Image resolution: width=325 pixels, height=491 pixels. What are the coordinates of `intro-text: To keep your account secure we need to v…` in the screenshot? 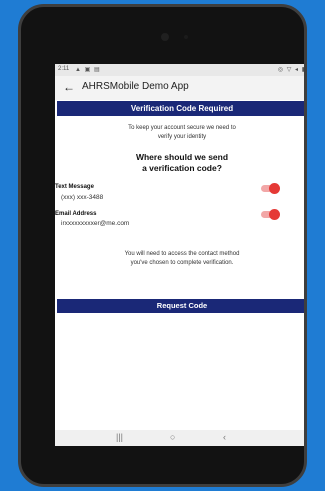 It's located at (179, 133).